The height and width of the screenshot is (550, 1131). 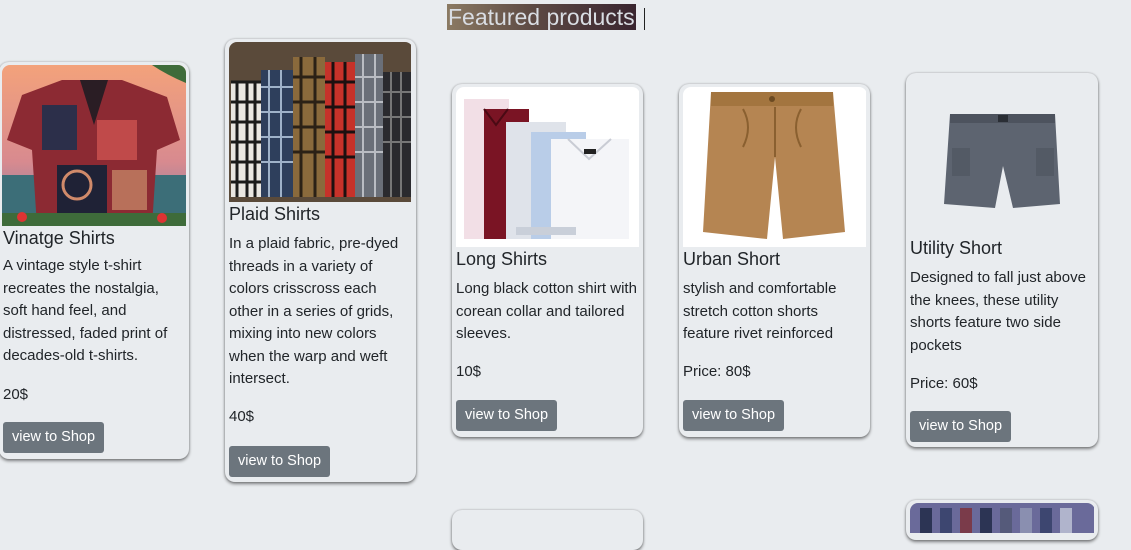 What do you see at coordinates (242, 416) in the screenshot?
I see `product-price: 40$` at bounding box center [242, 416].